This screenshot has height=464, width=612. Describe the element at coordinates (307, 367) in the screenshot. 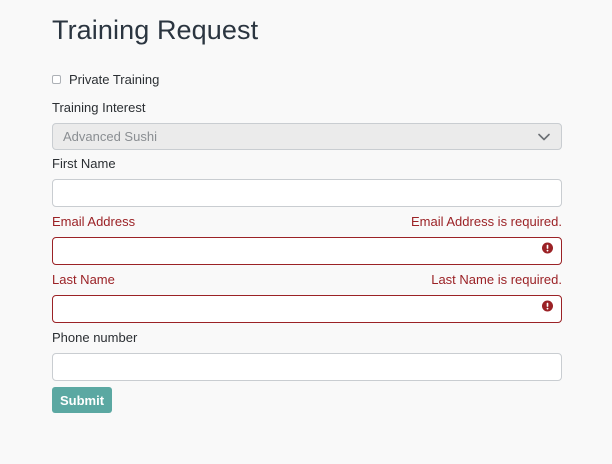

I see `phone-input` at that location.